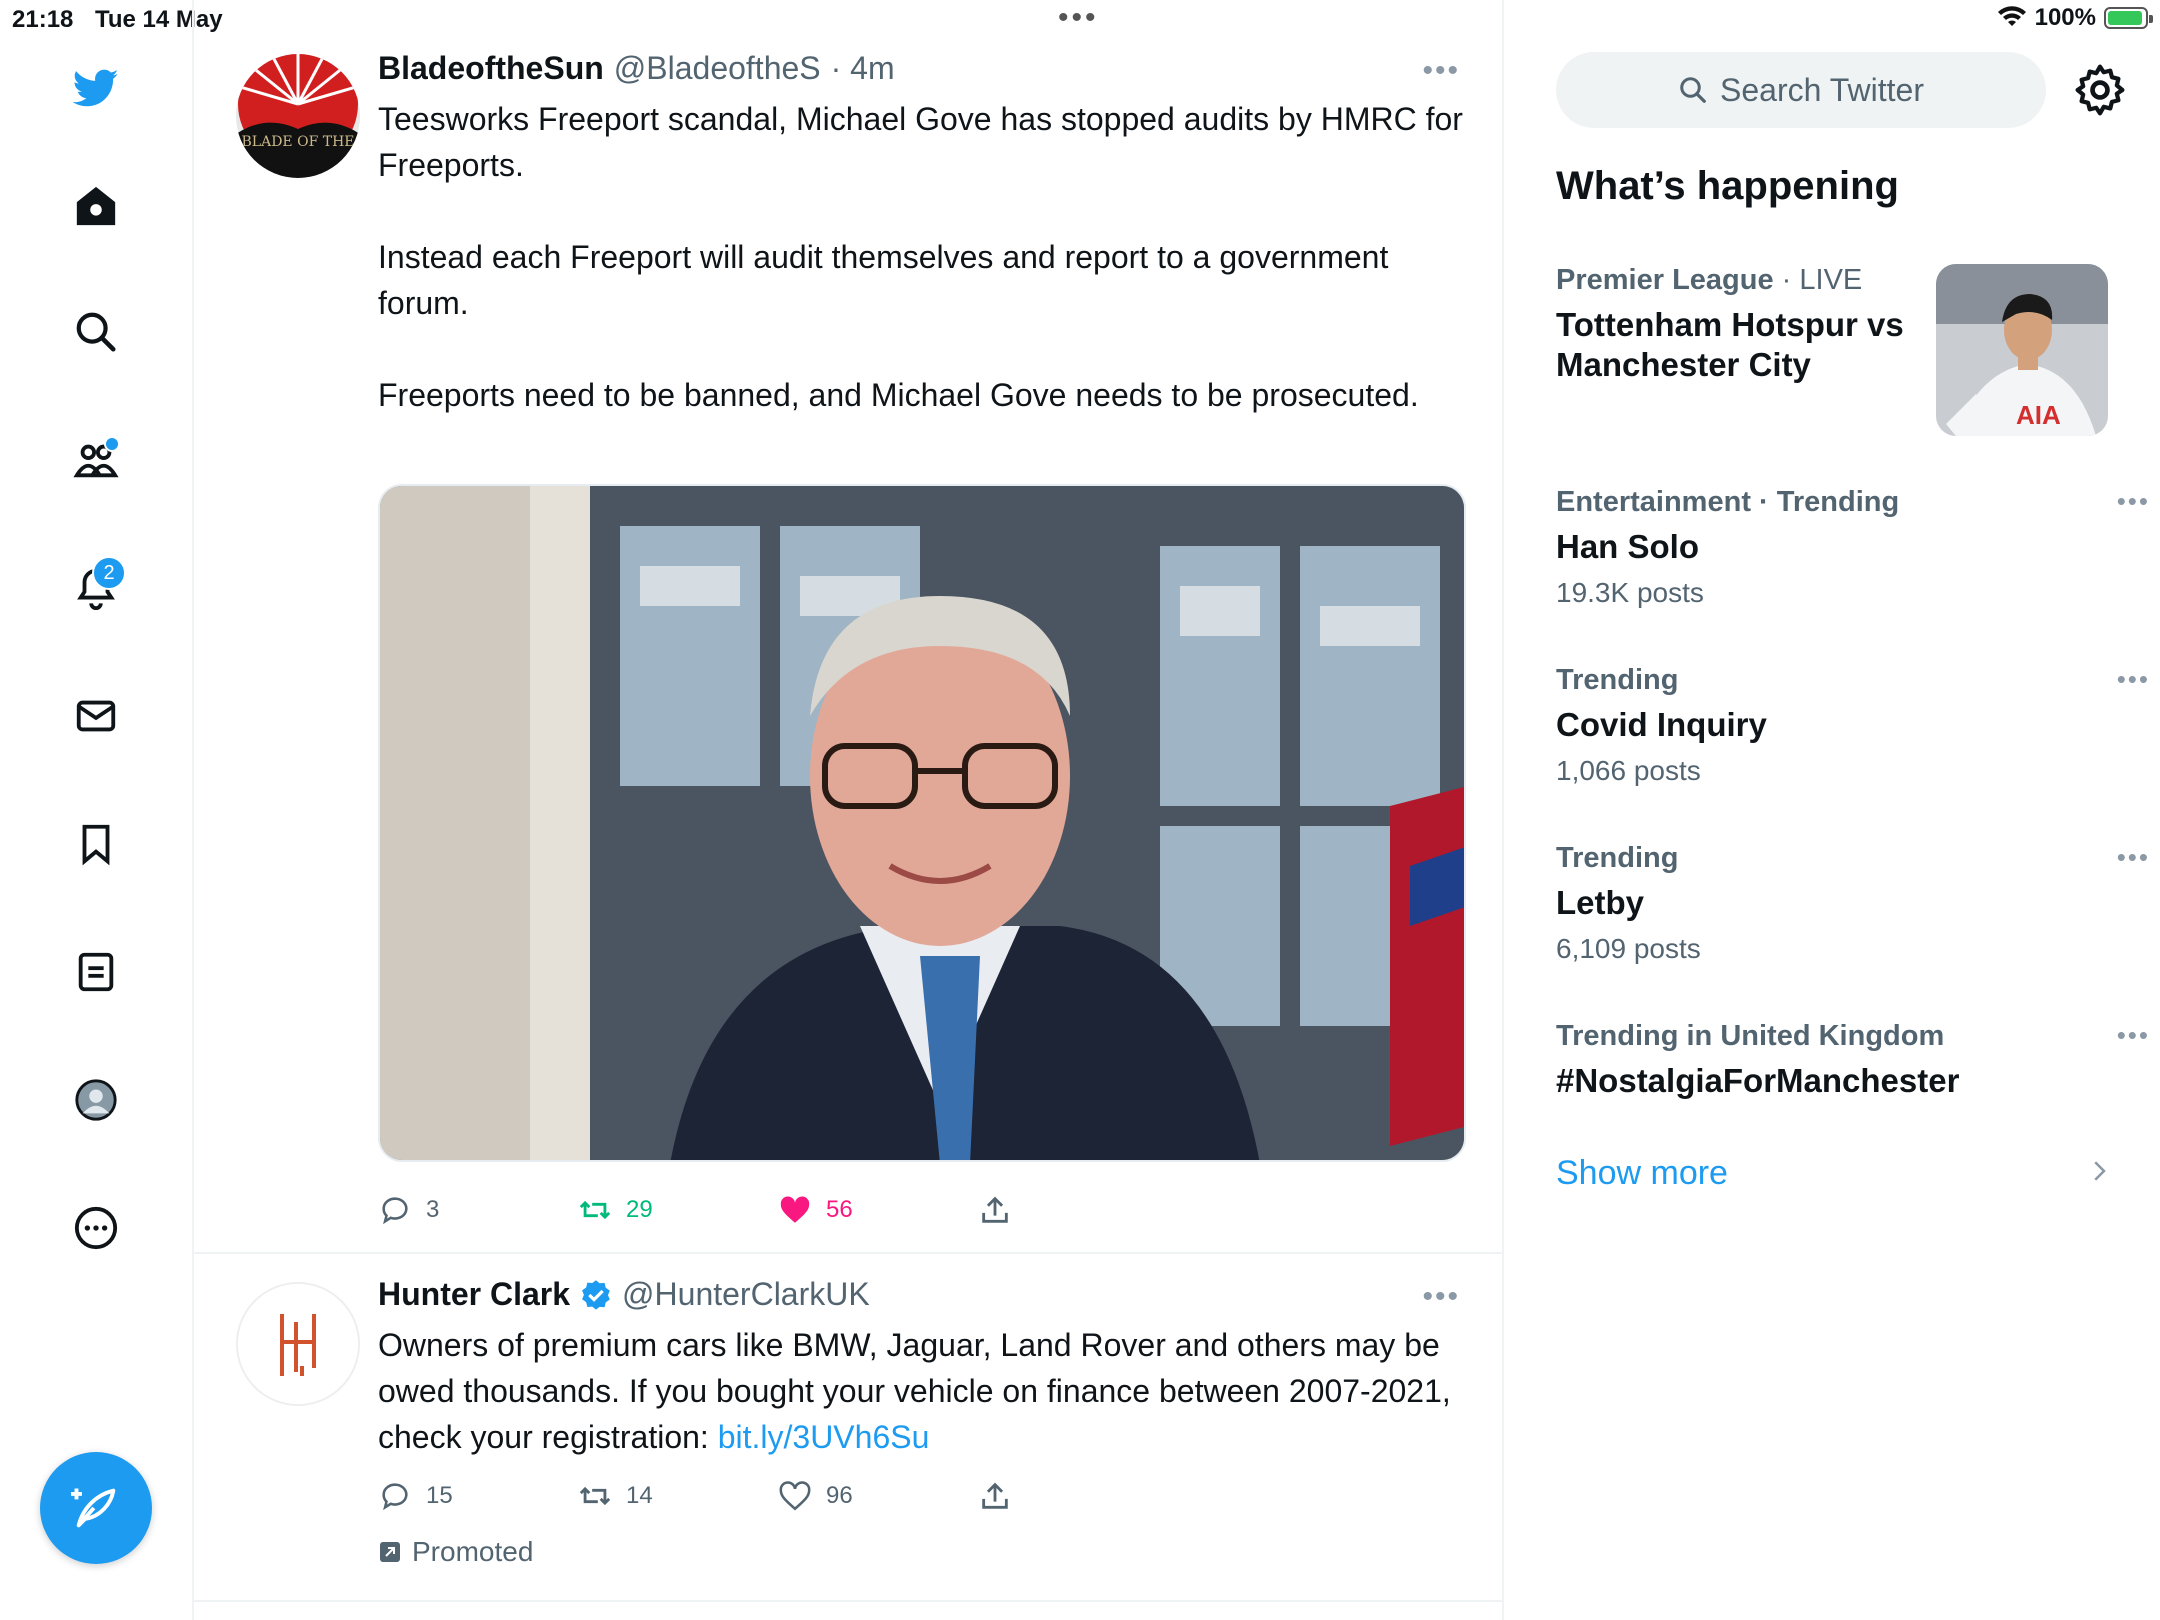 The width and height of the screenshot is (2160, 1620). I want to click on trend-count: 6,109 posts, so click(1628, 948).